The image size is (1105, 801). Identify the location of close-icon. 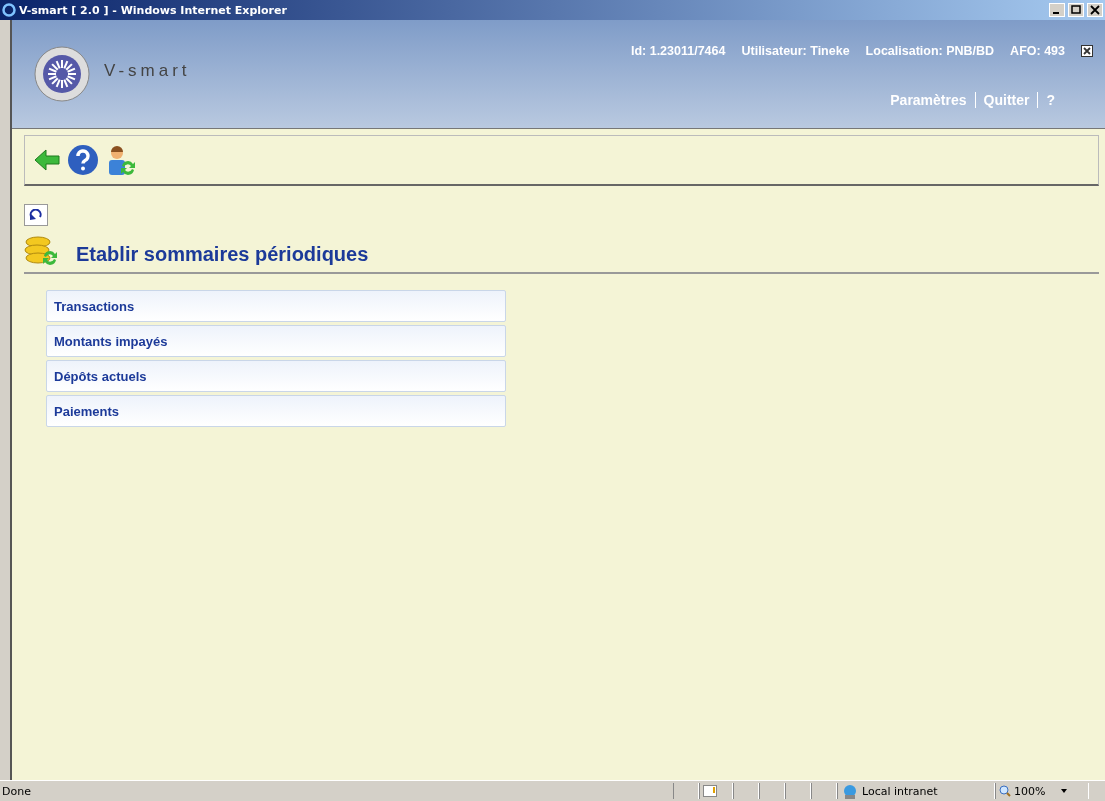
(1087, 51).